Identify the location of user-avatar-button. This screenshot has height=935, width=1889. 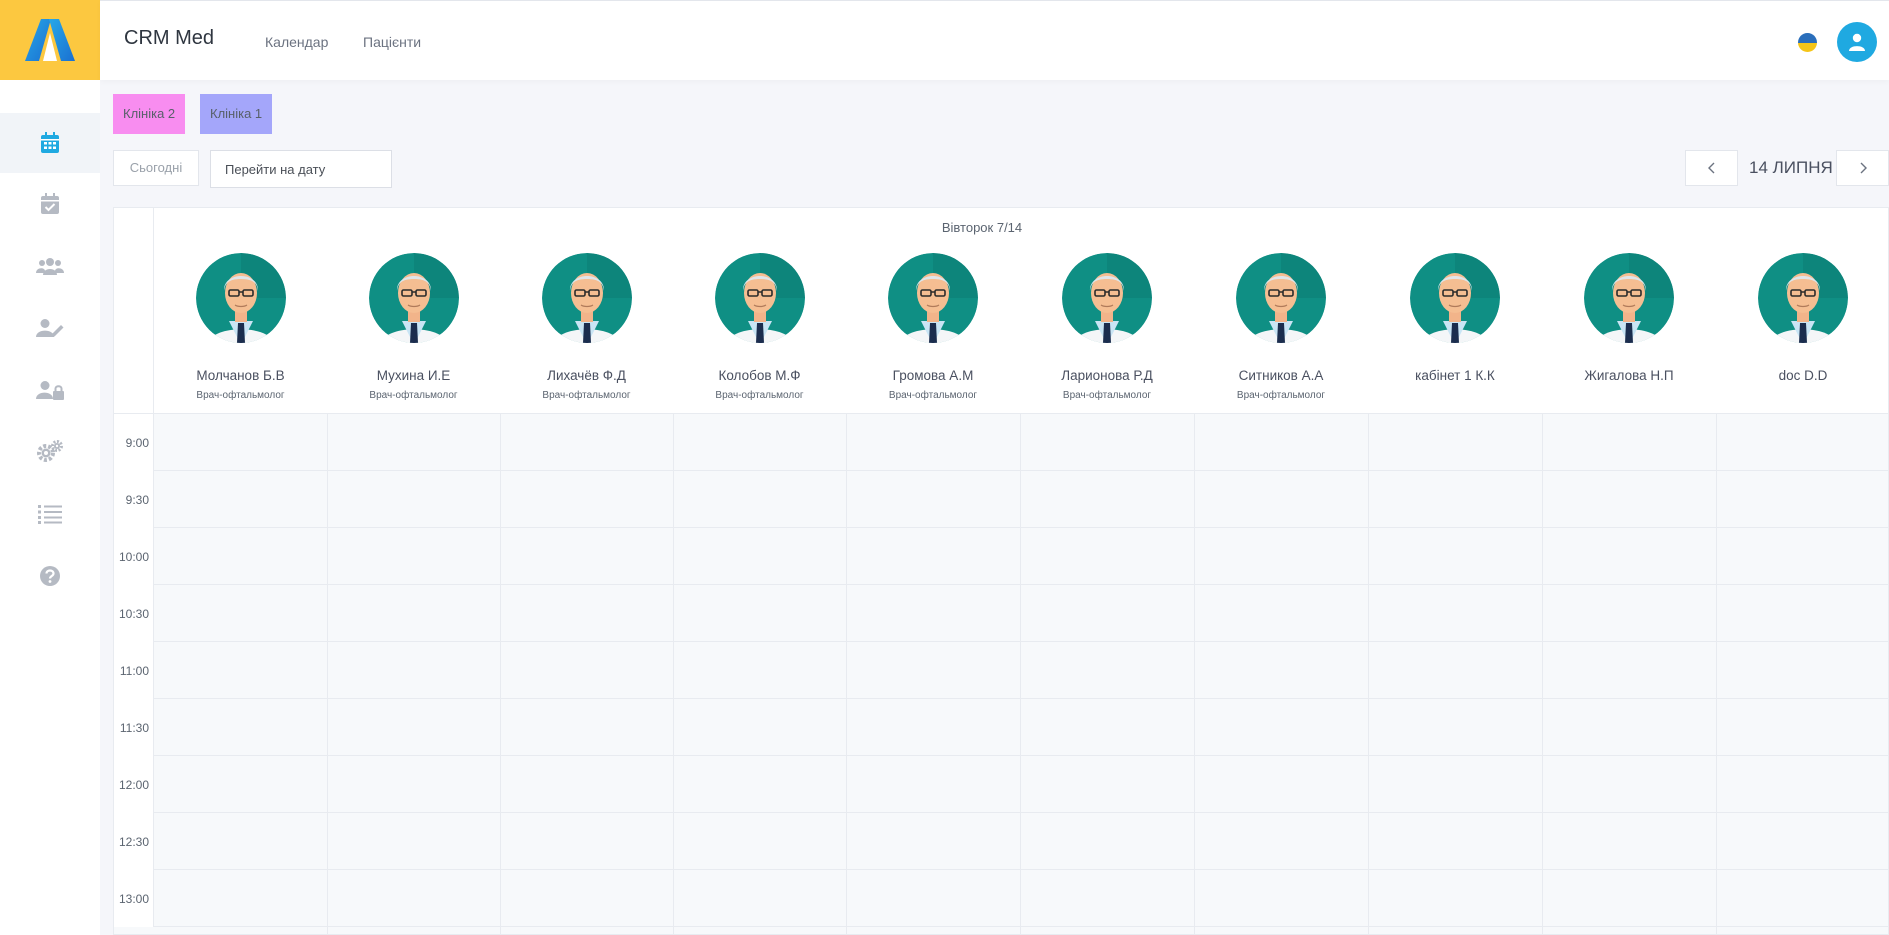
(1857, 42).